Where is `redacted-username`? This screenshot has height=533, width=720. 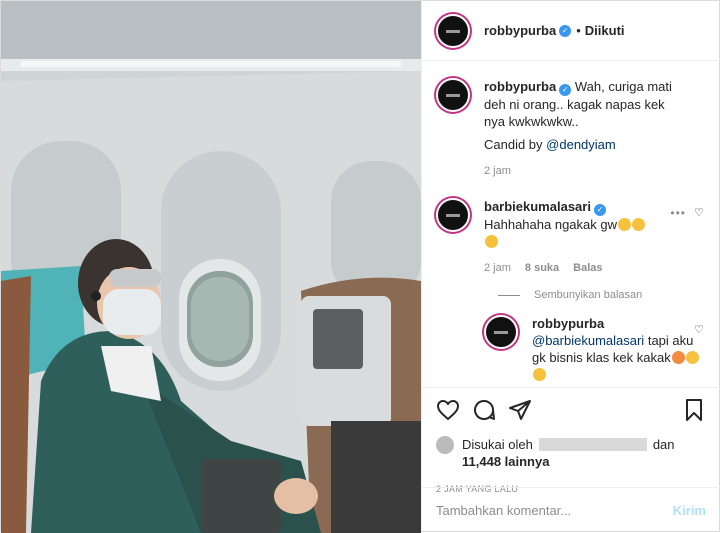 redacted-username is located at coordinates (592, 444).